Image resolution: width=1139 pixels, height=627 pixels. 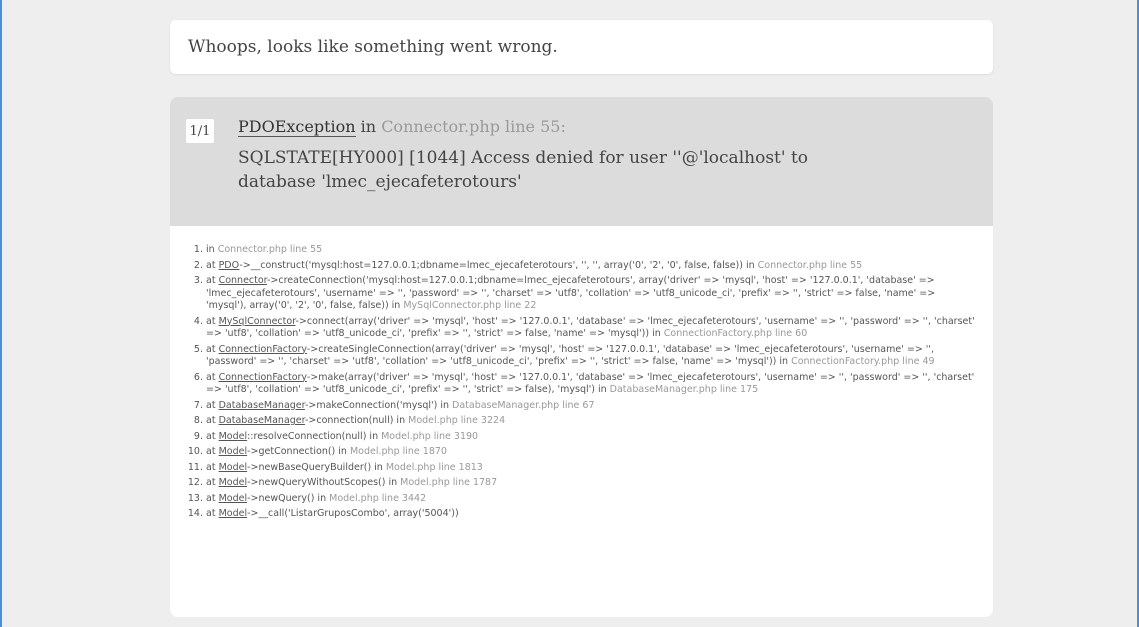 What do you see at coordinates (200, 131) in the screenshot?
I see `exception-counter: 1/1` at bounding box center [200, 131].